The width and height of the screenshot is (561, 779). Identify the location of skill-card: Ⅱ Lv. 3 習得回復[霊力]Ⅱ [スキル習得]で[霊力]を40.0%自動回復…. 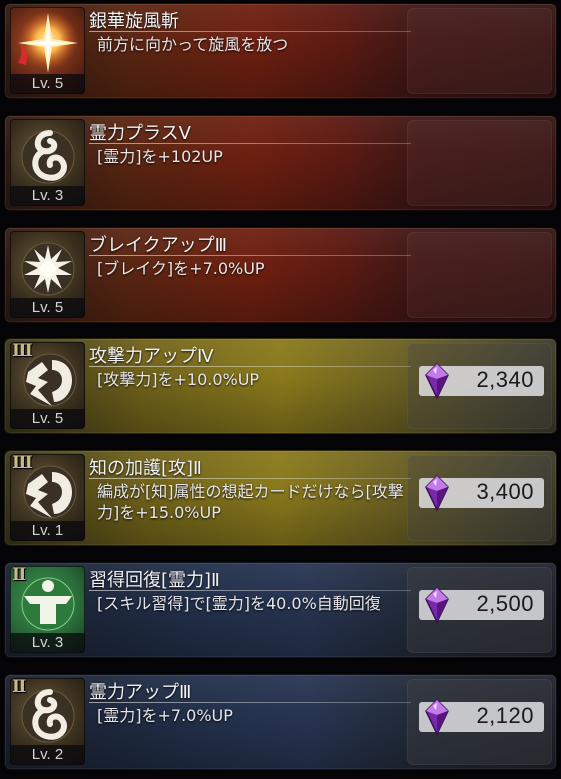
(280, 610).